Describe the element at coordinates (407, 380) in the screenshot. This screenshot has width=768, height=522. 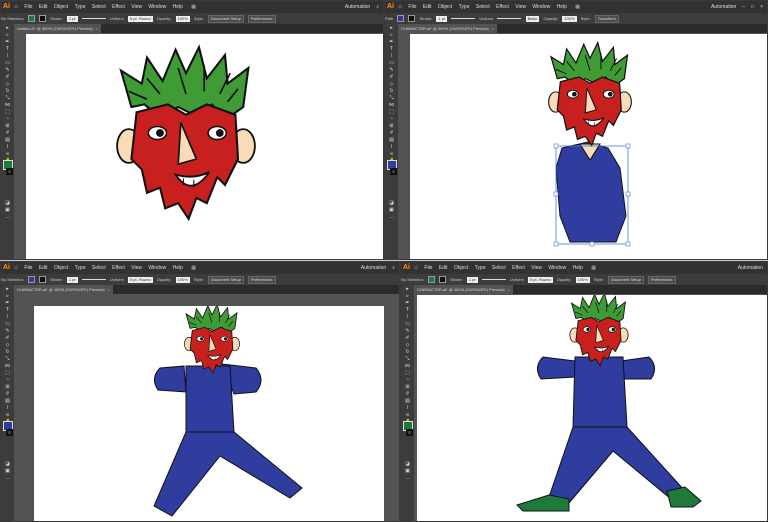
I see `shape-builder-tool-icon: ◔` at that location.